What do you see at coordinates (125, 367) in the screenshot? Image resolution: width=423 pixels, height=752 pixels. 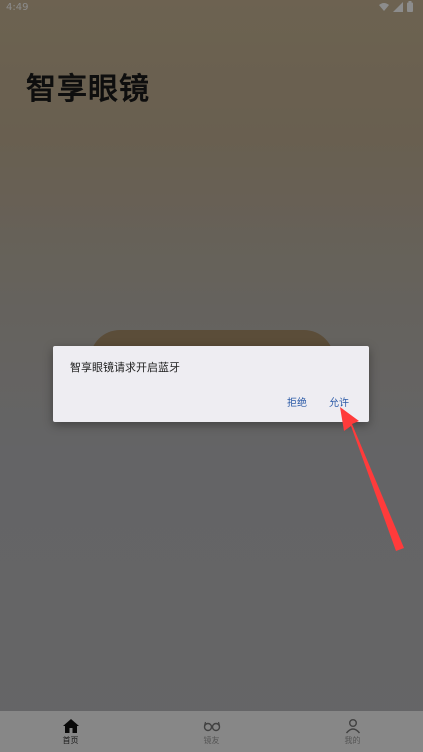 I see `dialog-message: 智享眼镜请求开启蓝牙` at bounding box center [125, 367].